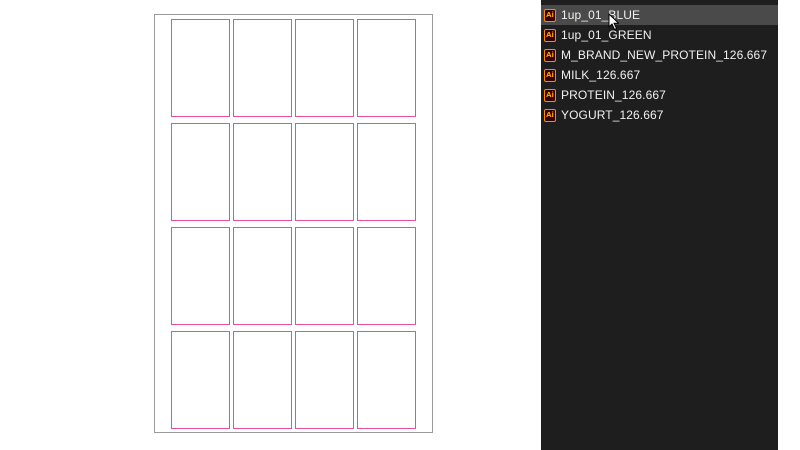 This screenshot has height=450, width=800. Describe the element at coordinates (613, 95) in the screenshot. I see `file-item-label: PROTEIN_126.667` at that location.